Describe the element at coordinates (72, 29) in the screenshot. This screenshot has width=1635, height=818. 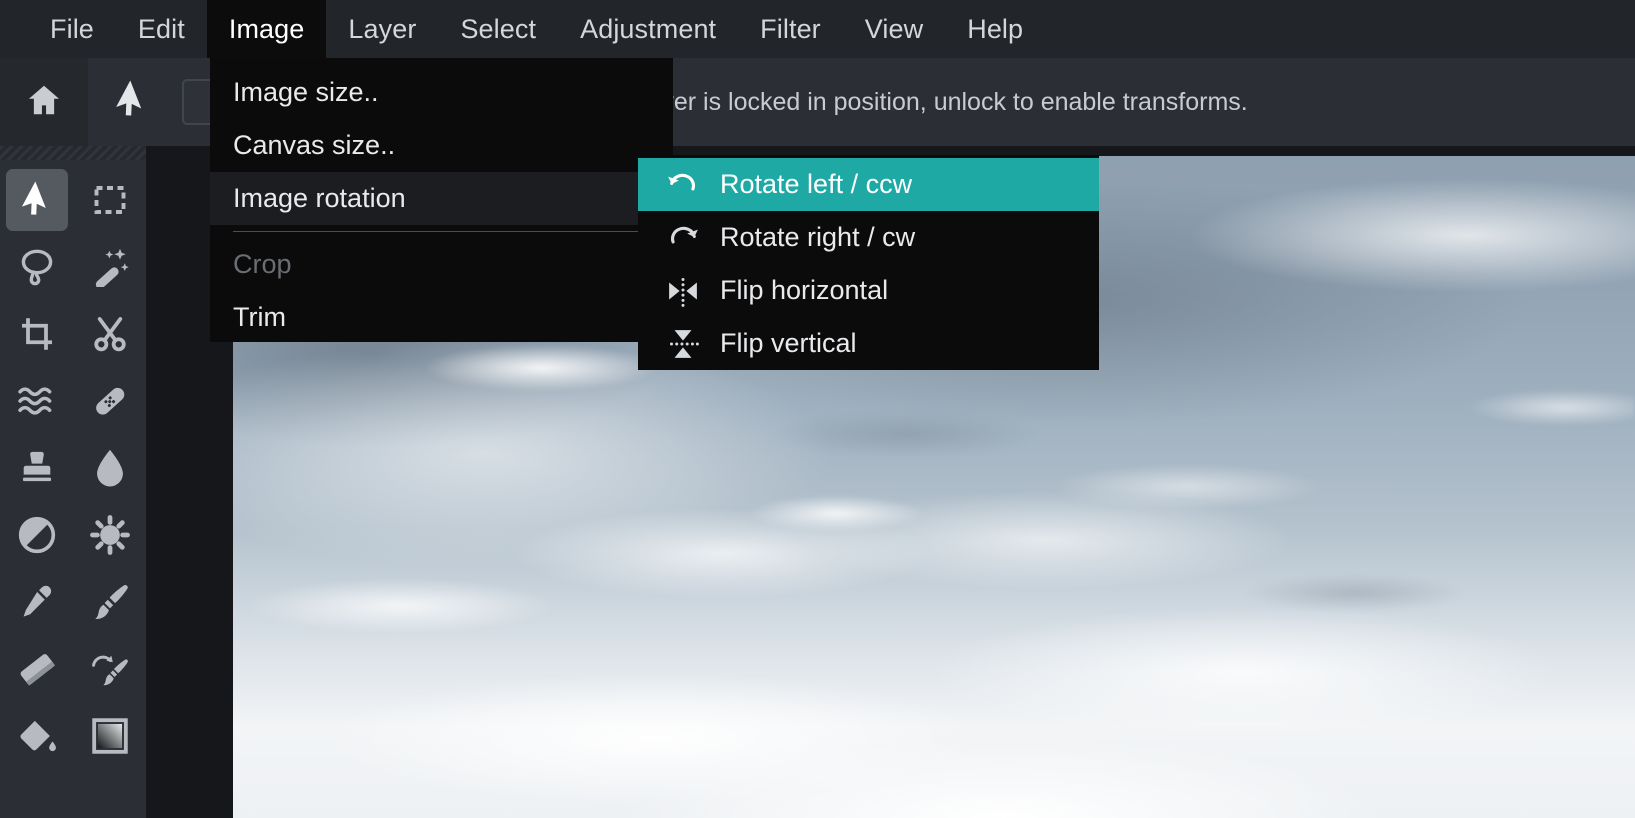
I see `menu-file: File` at that location.